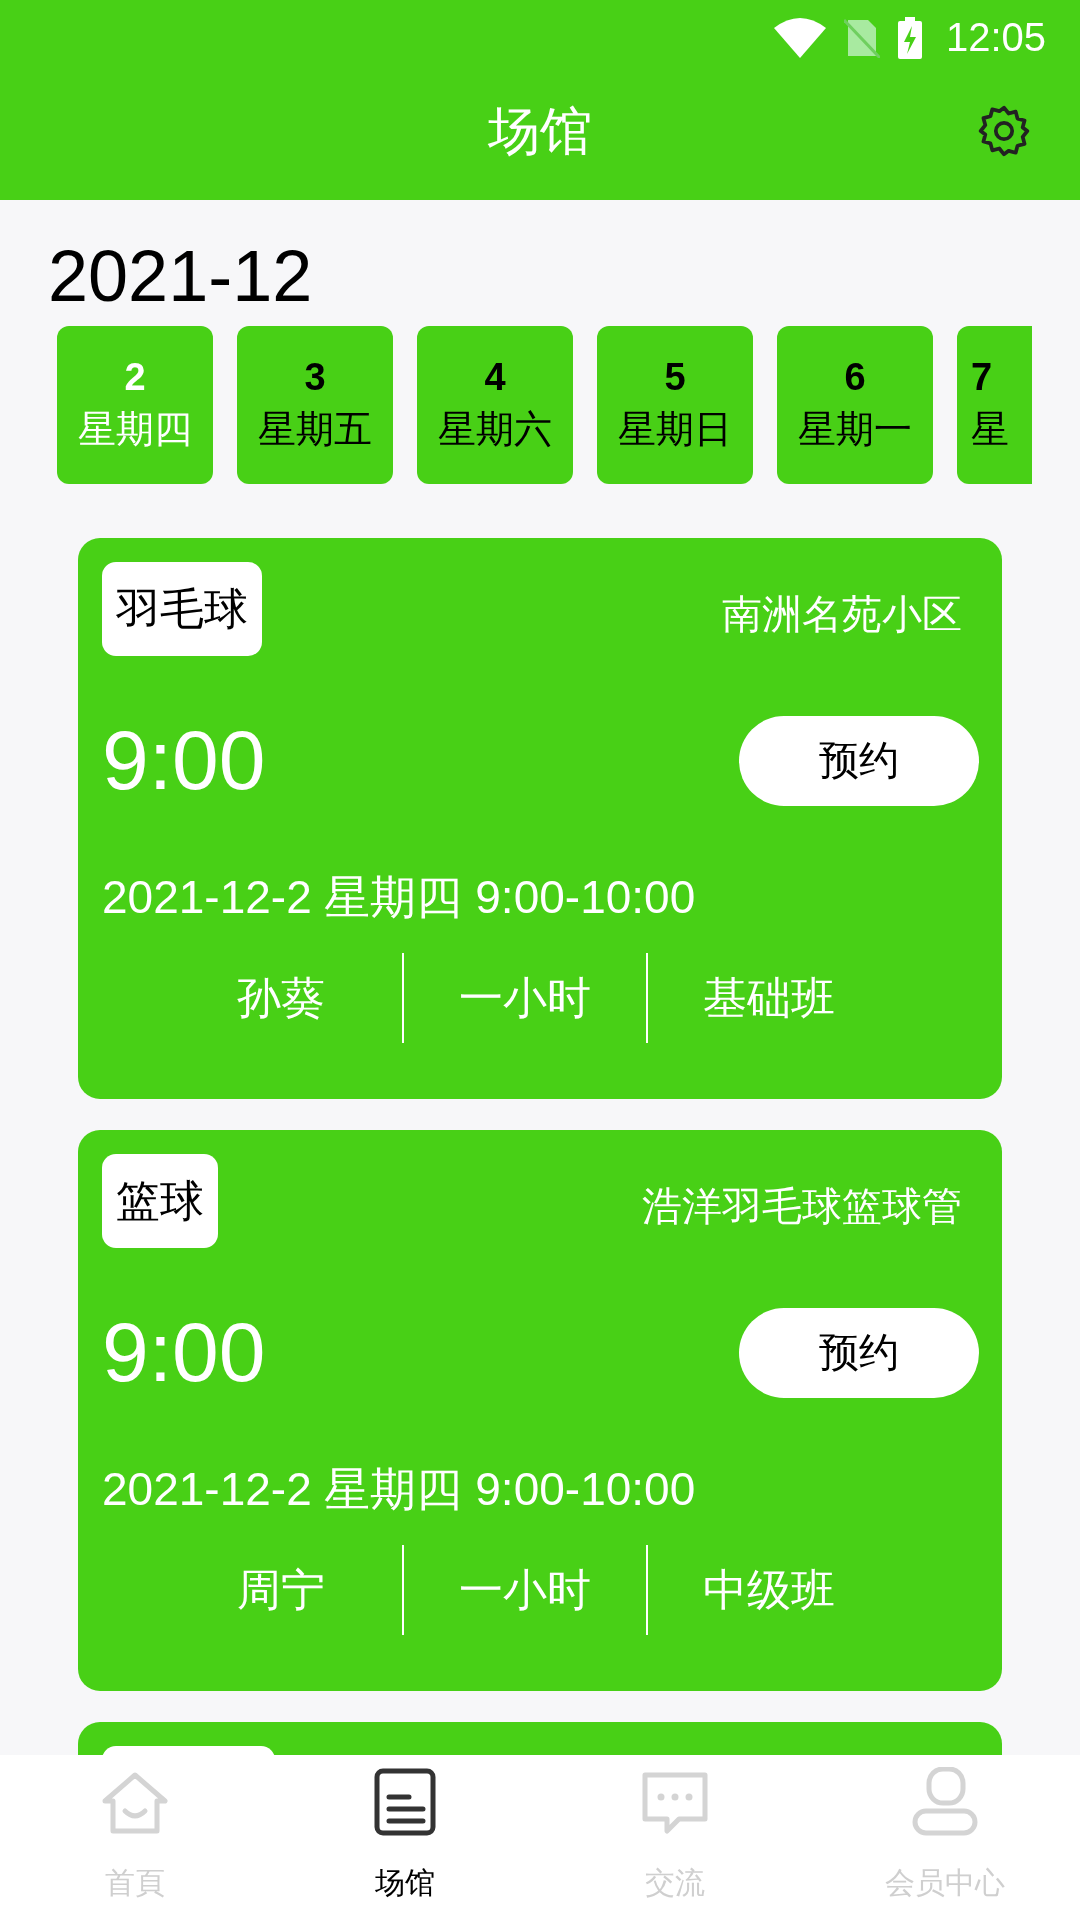  What do you see at coordinates (909, 37) in the screenshot?
I see `battery-icon` at bounding box center [909, 37].